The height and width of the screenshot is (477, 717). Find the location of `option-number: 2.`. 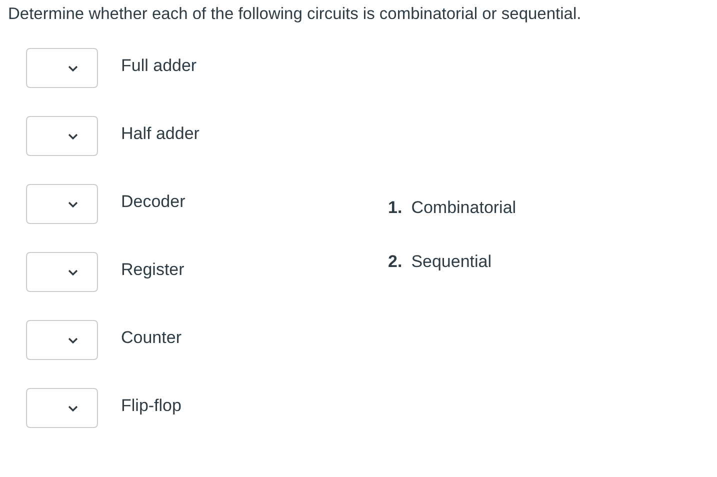

option-number: 2. is located at coordinates (395, 262).